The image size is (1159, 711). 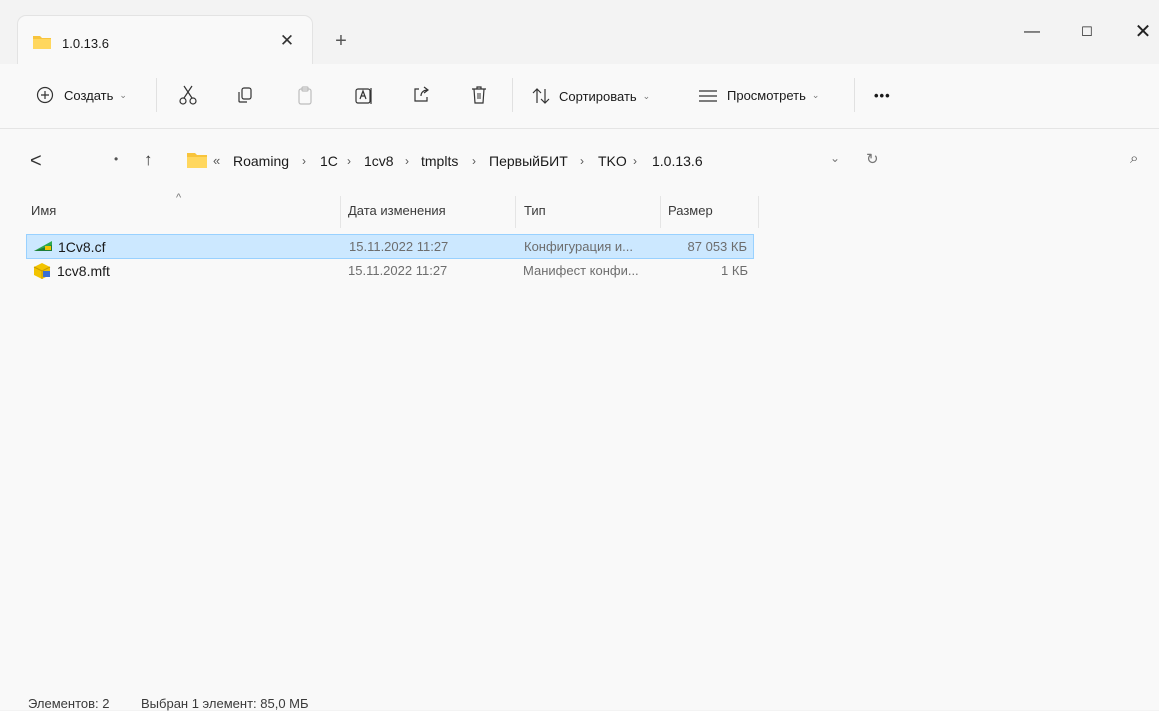 What do you see at coordinates (734, 270) in the screenshot?
I see `file-size: 1 КБ` at bounding box center [734, 270].